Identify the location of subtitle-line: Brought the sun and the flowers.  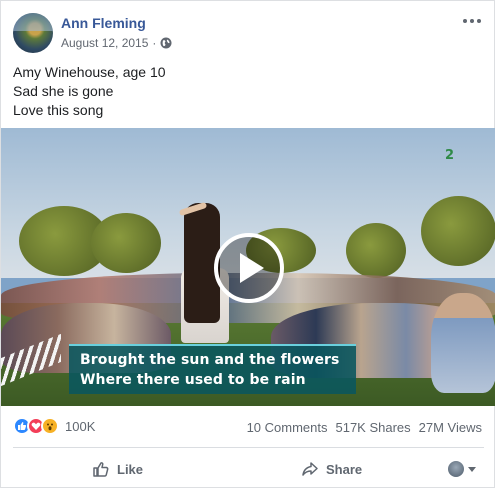
(210, 360).